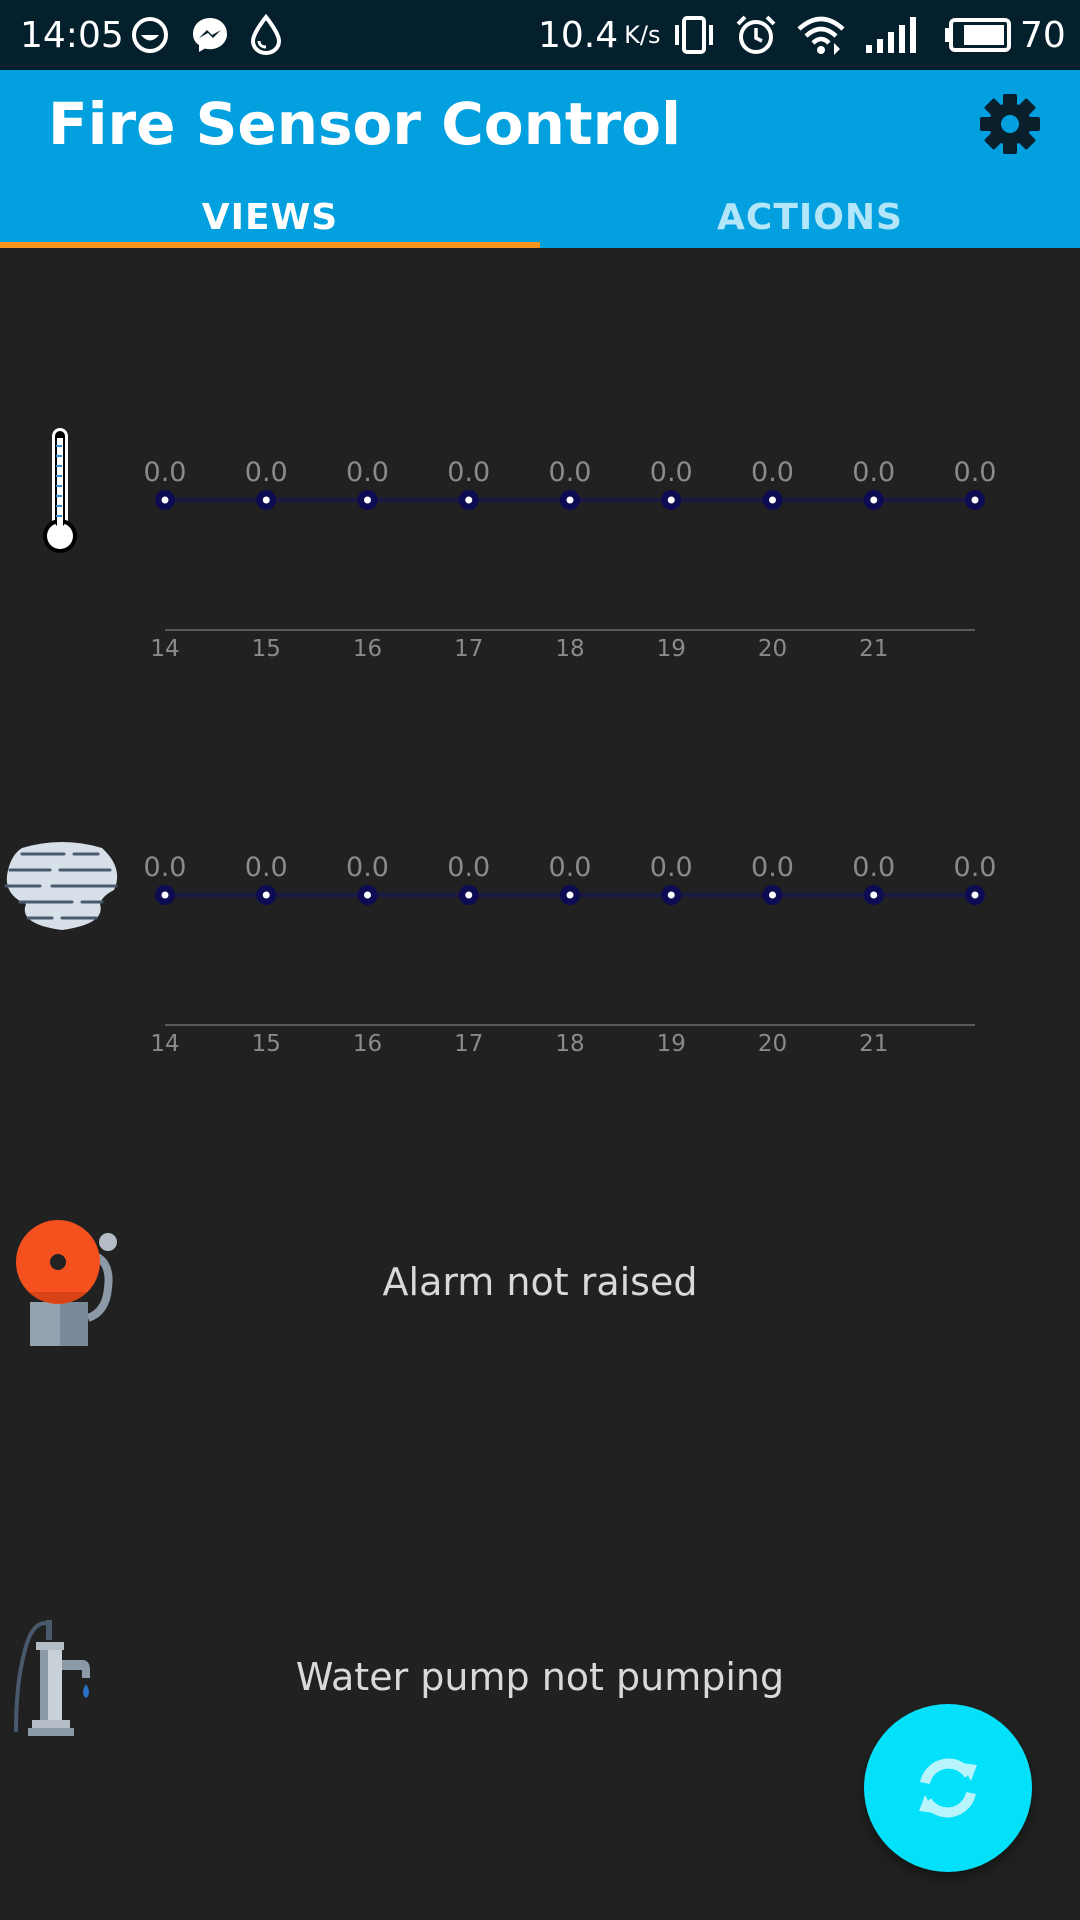 This screenshot has width=1080, height=1920. I want to click on app-bar: Fire Sensor Control VIEWS ACTIONS, so click(540, 159).